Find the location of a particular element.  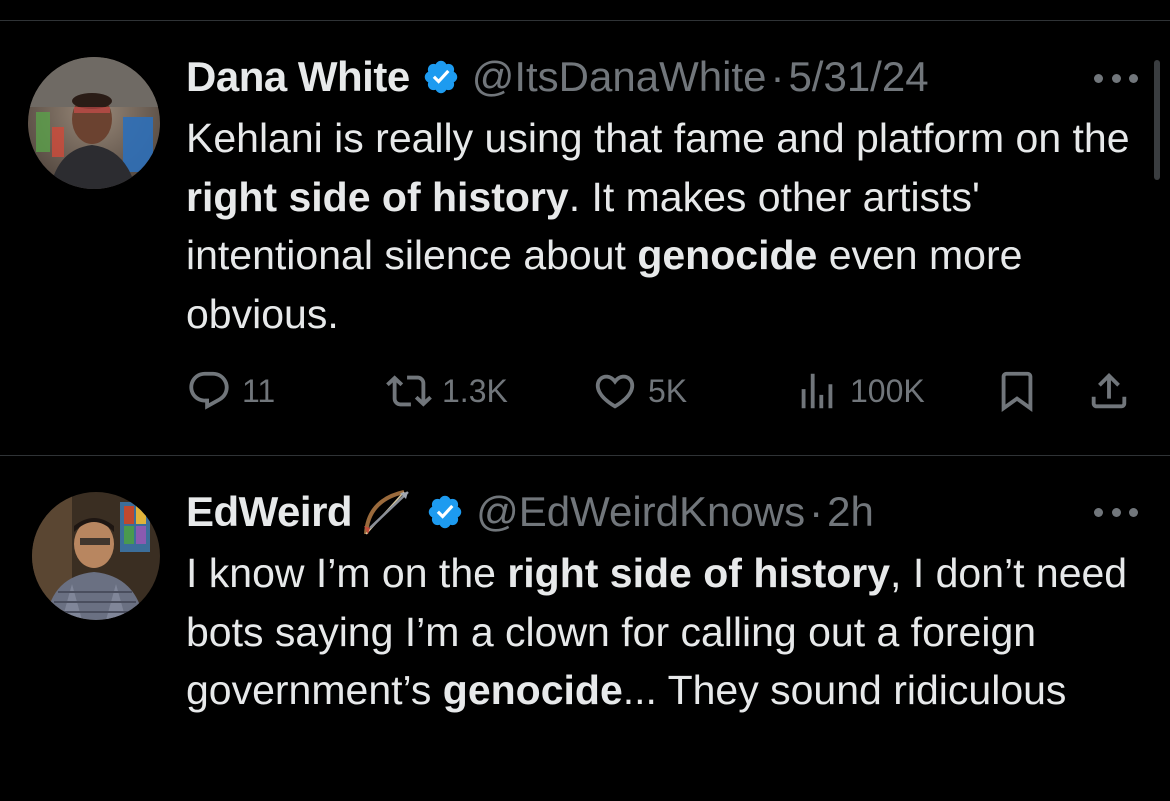

repost-count: 1.3K is located at coordinates (475, 390).